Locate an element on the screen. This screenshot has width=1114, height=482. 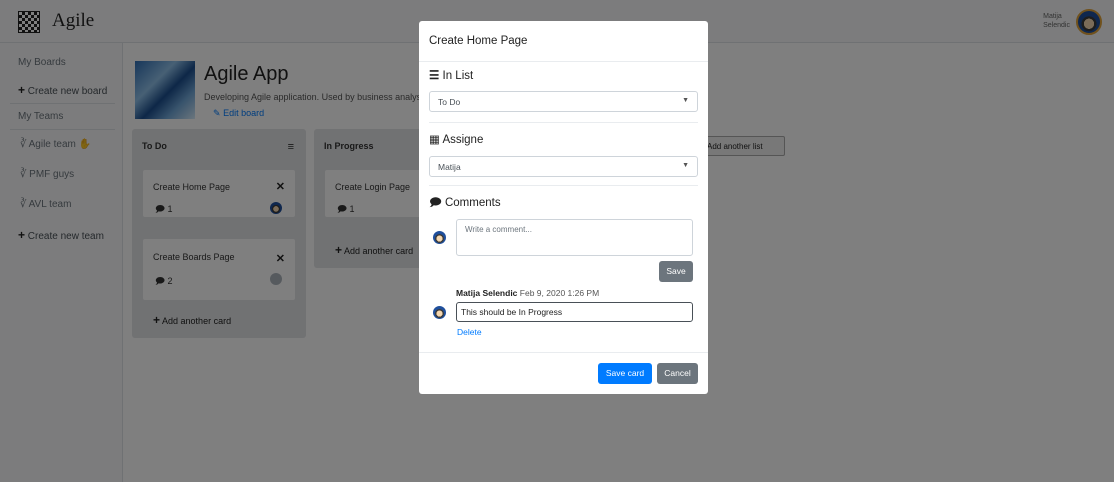
comment-text: This should be In Progress is located at coordinates (574, 312).